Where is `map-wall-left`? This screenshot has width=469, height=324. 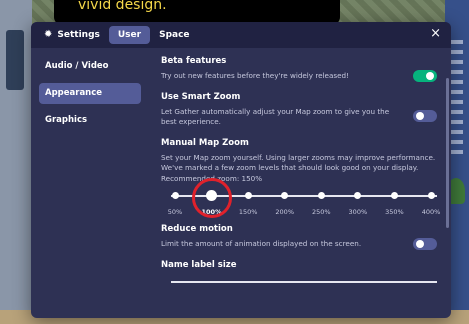 map-wall-left is located at coordinates (16, 162).